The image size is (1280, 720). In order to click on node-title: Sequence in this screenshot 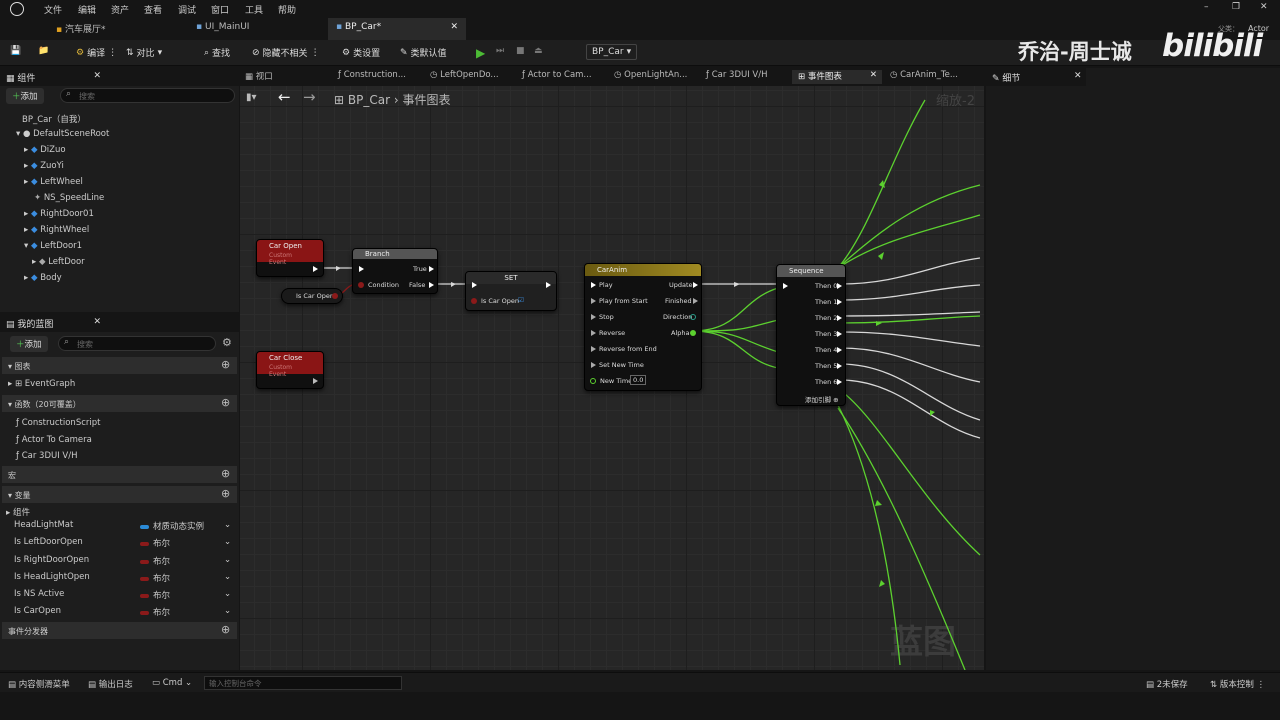, I will do `click(811, 271)`.